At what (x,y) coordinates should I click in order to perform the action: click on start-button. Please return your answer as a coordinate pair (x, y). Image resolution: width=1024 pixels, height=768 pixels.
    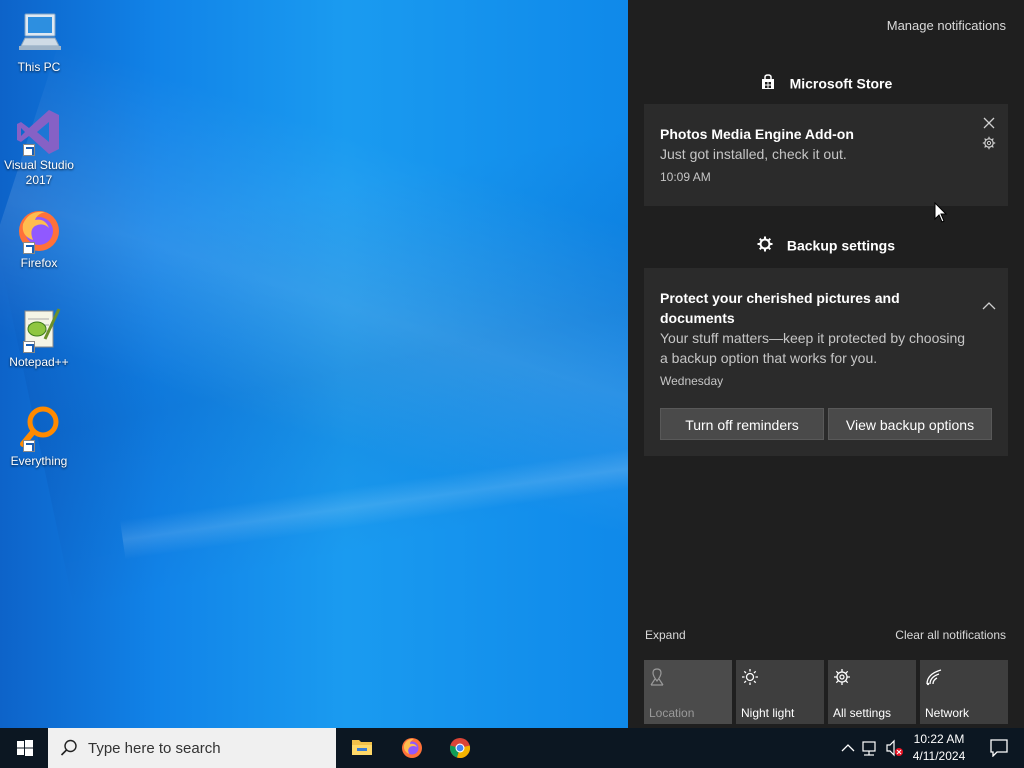
    Looking at the image, I should click on (24, 748).